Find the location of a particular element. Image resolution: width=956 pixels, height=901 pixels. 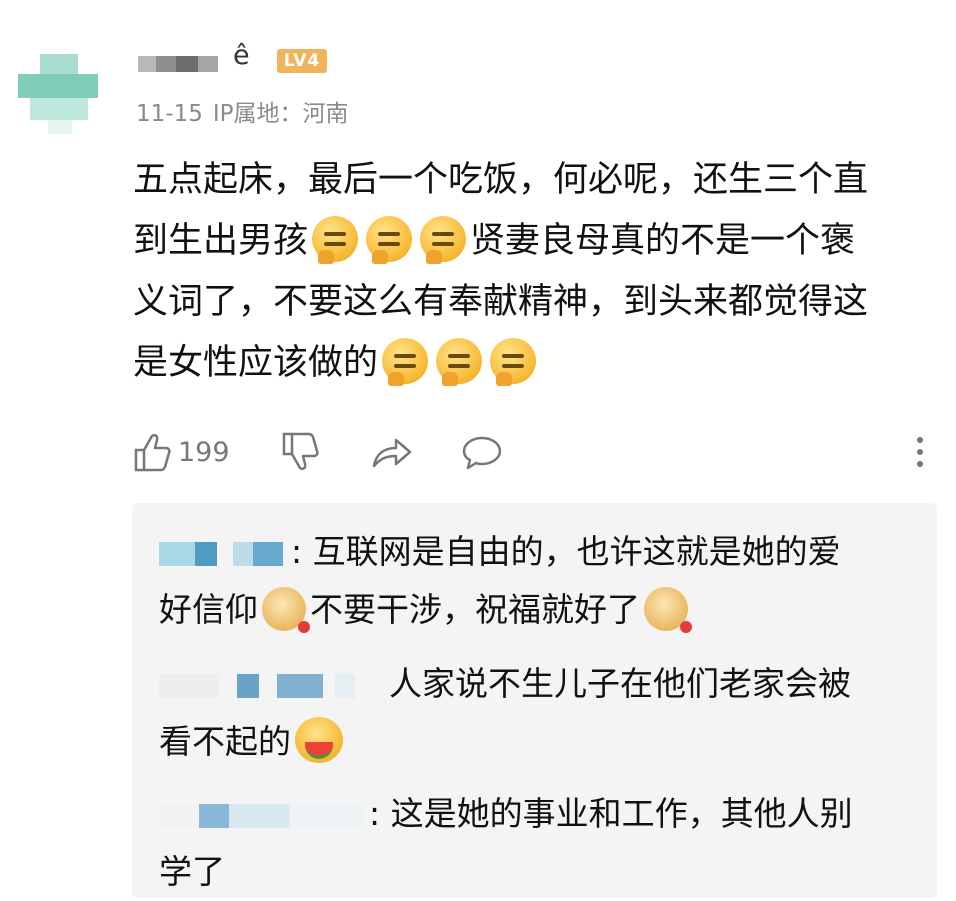

like-button is located at coordinates (152, 454).